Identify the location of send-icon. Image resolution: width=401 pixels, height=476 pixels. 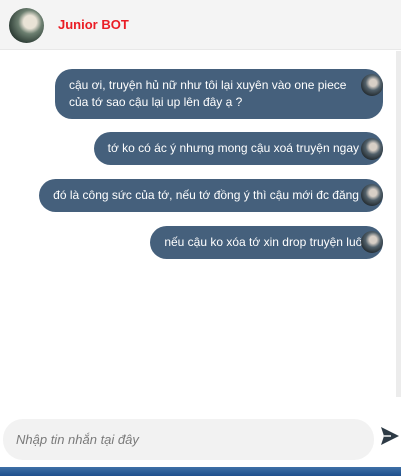
(390, 436).